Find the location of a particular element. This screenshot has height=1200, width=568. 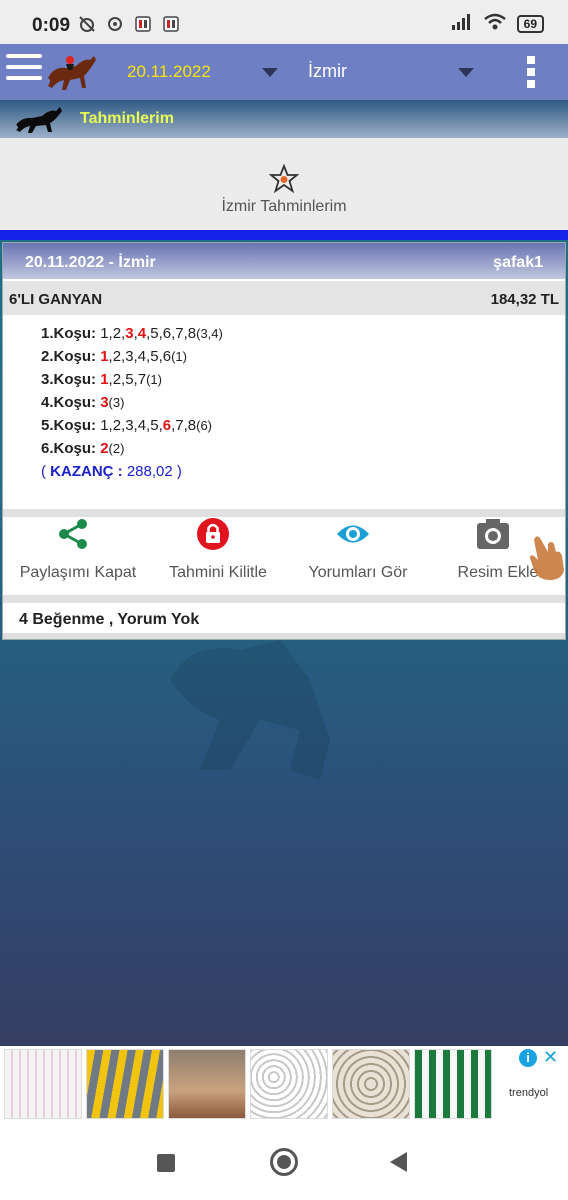

likes-comments-summary: 4 Beğenme , Yorum Yok is located at coordinates (109, 620).